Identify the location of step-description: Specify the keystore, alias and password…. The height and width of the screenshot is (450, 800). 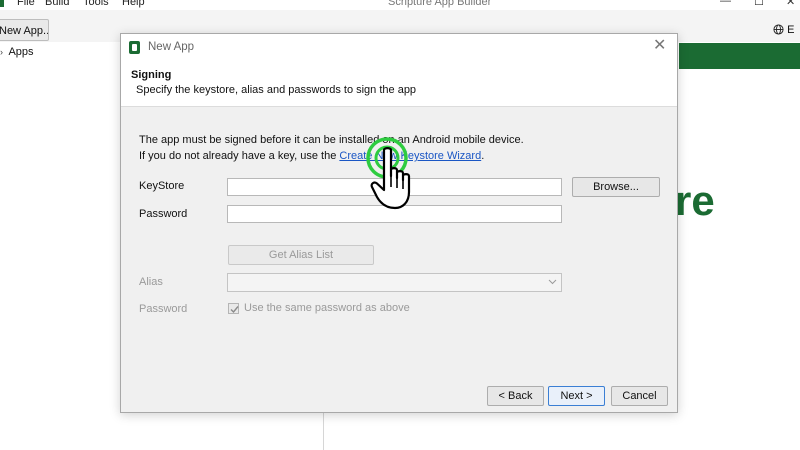
(276, 90).